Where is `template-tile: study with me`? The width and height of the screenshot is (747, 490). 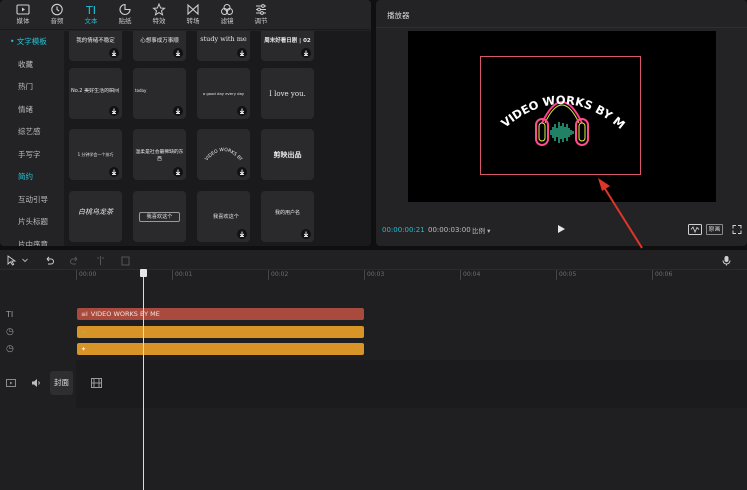 template-tile: study with me is located at coordinates (223, 46).